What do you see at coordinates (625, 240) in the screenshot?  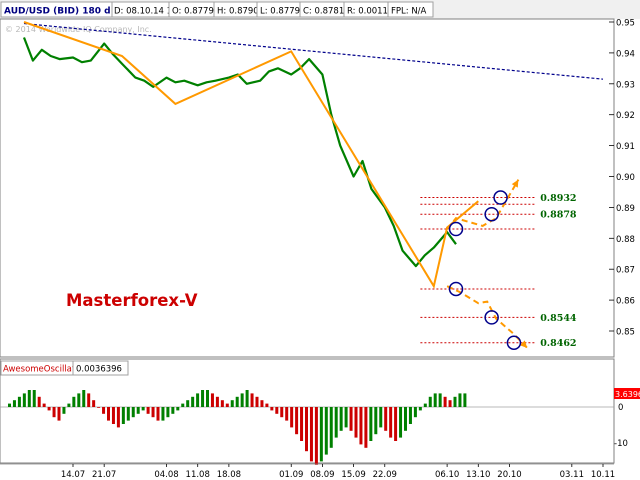 I see `price-y-tick-label: 0.88` at bounding box center [625, 240].